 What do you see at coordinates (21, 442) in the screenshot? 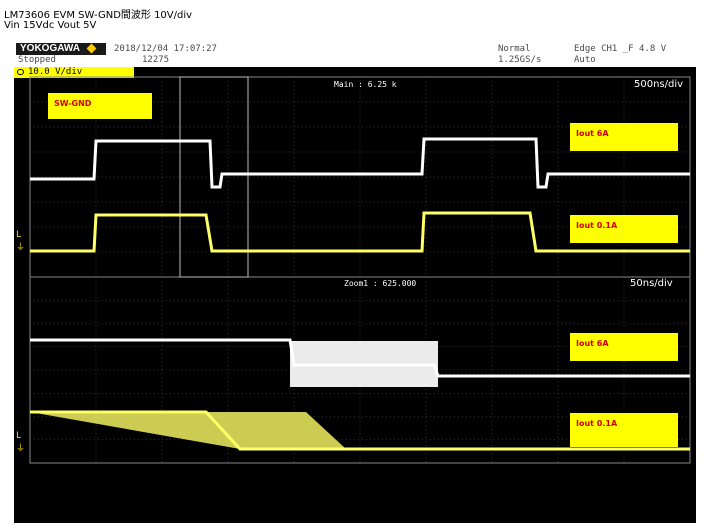
I see `ground-marker-lower: L ⏚` at bounding box center [21, 442].